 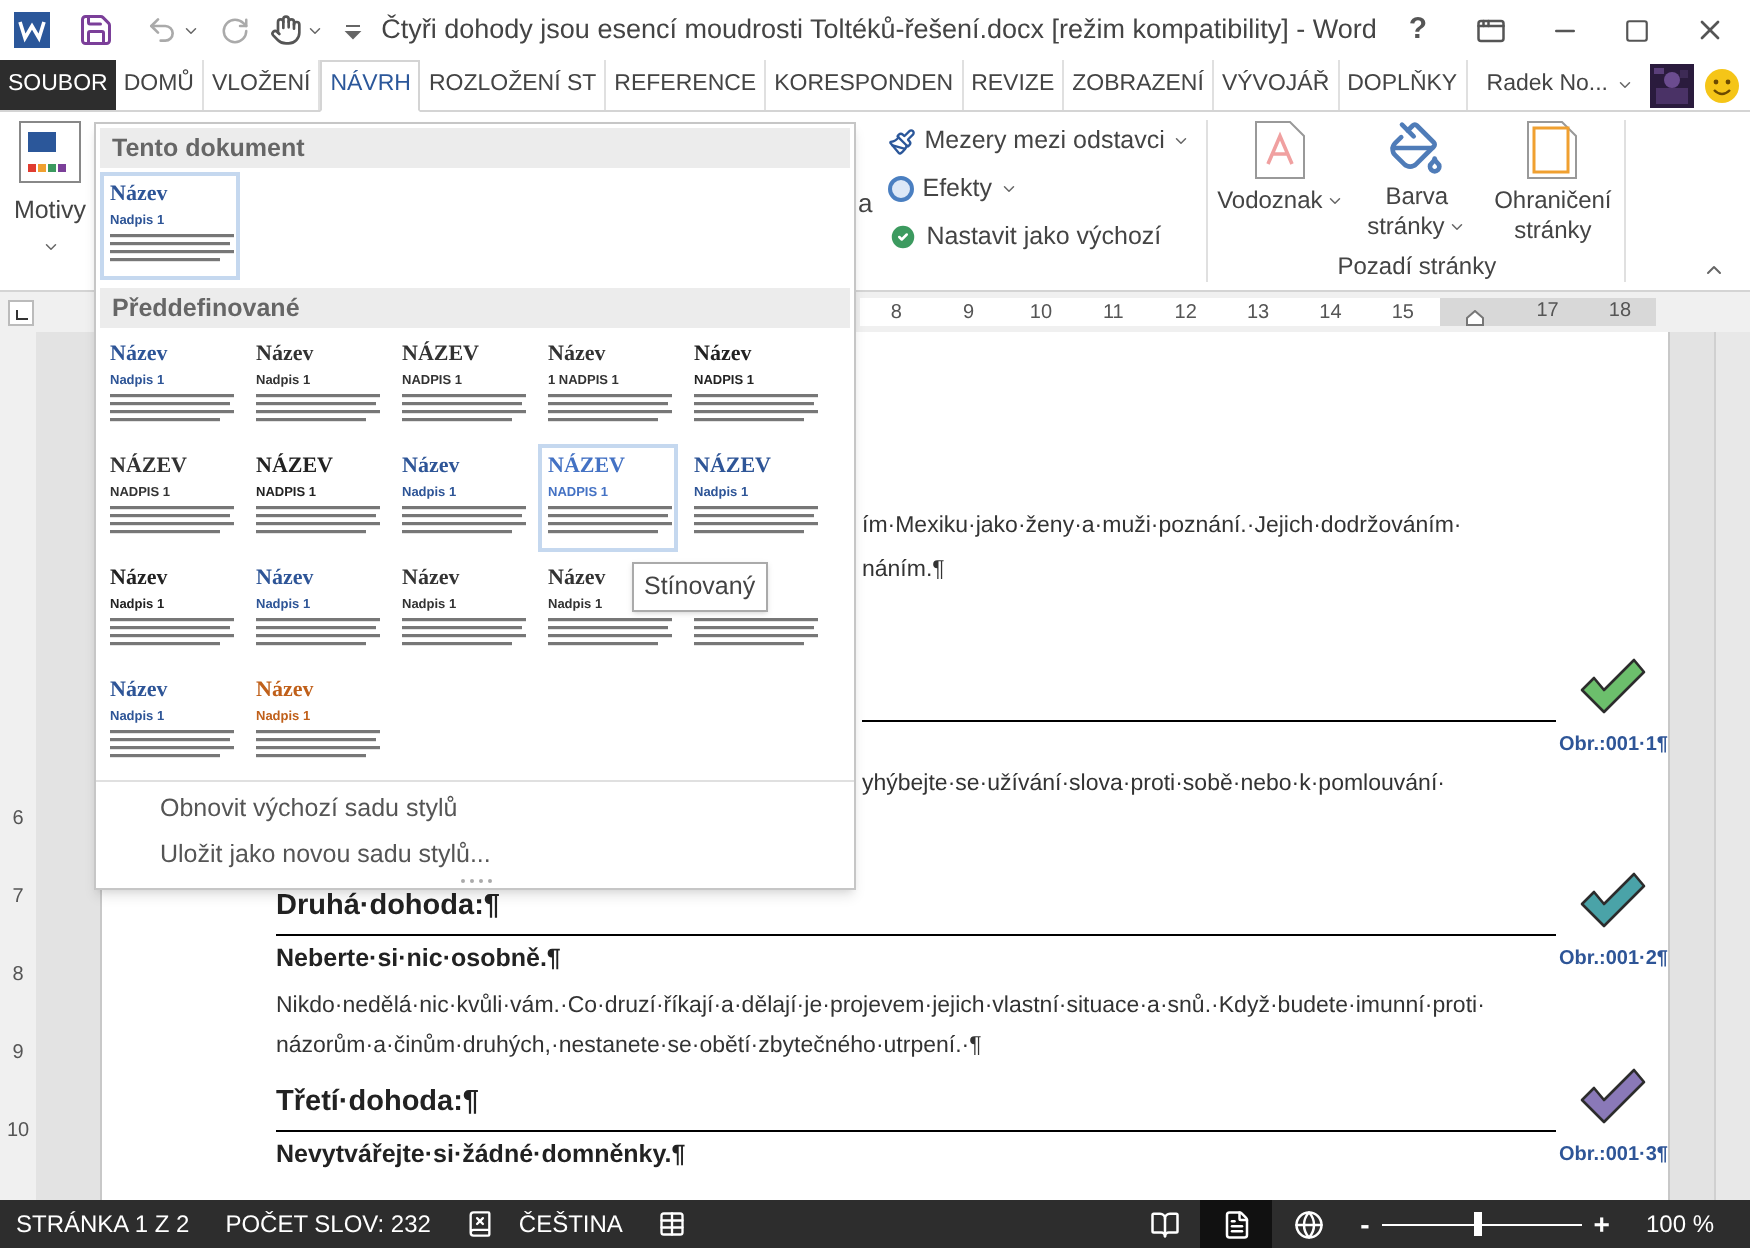 What do you see at coordinates (700, 587) in the screenshot?
I see `tooltip: Stínovaný` at bounding box center [700, 587].